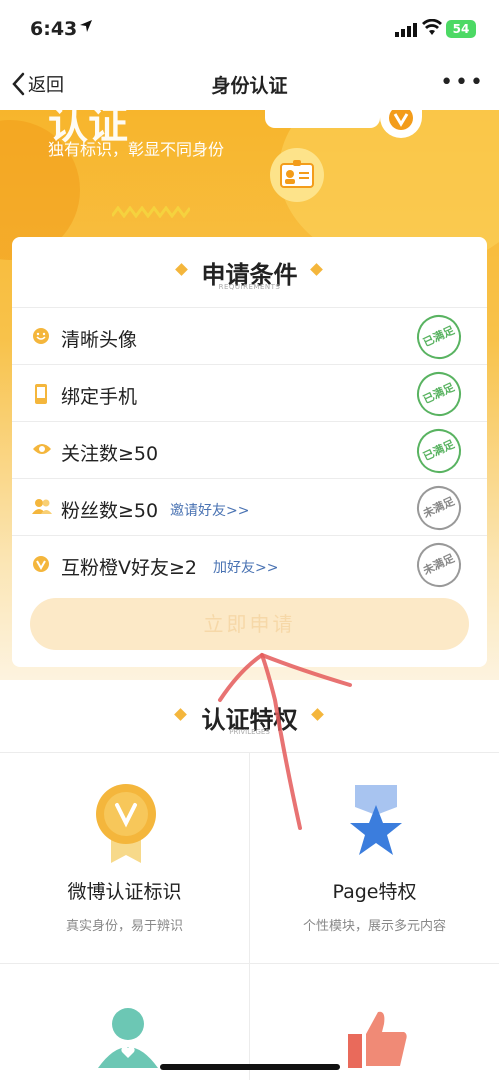 This screenshot has height=1080, width=499. What do you see at coordinates (128, 1038) in the screenshot?
I see `person-heart-icon` at bounding box center [128, 1038].